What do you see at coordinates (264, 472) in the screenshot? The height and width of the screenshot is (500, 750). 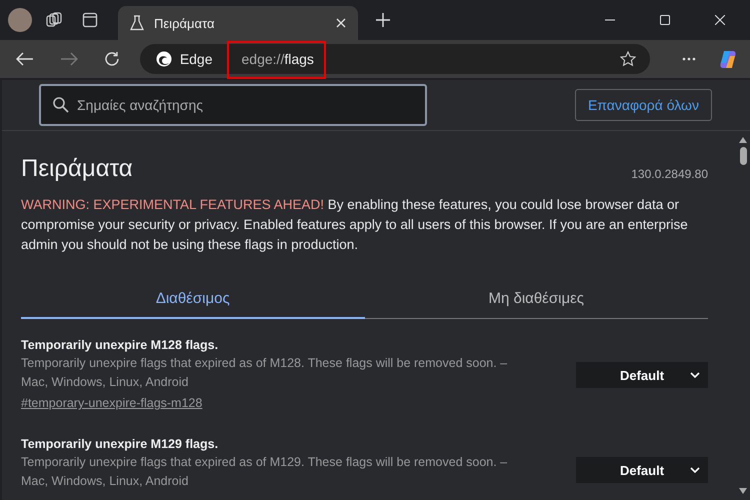 I see `flag-description: Temporarily unexpire flags that expired as of M129. These flags will be removed soon. – Mac, Windows, Linux, Android` at bounding box center [264, 472].